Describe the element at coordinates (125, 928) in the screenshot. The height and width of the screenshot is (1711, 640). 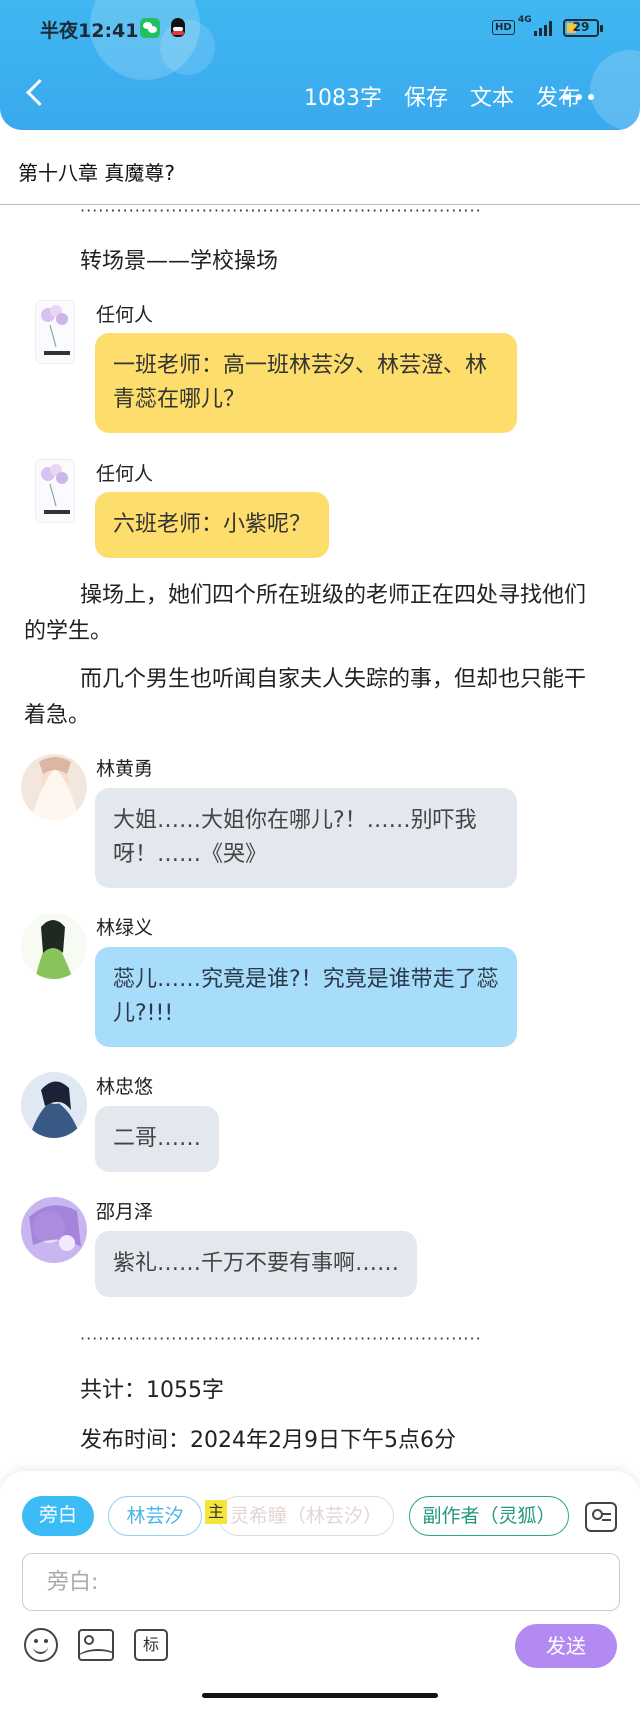
I see `speaker-name: 林绿义` at that location.